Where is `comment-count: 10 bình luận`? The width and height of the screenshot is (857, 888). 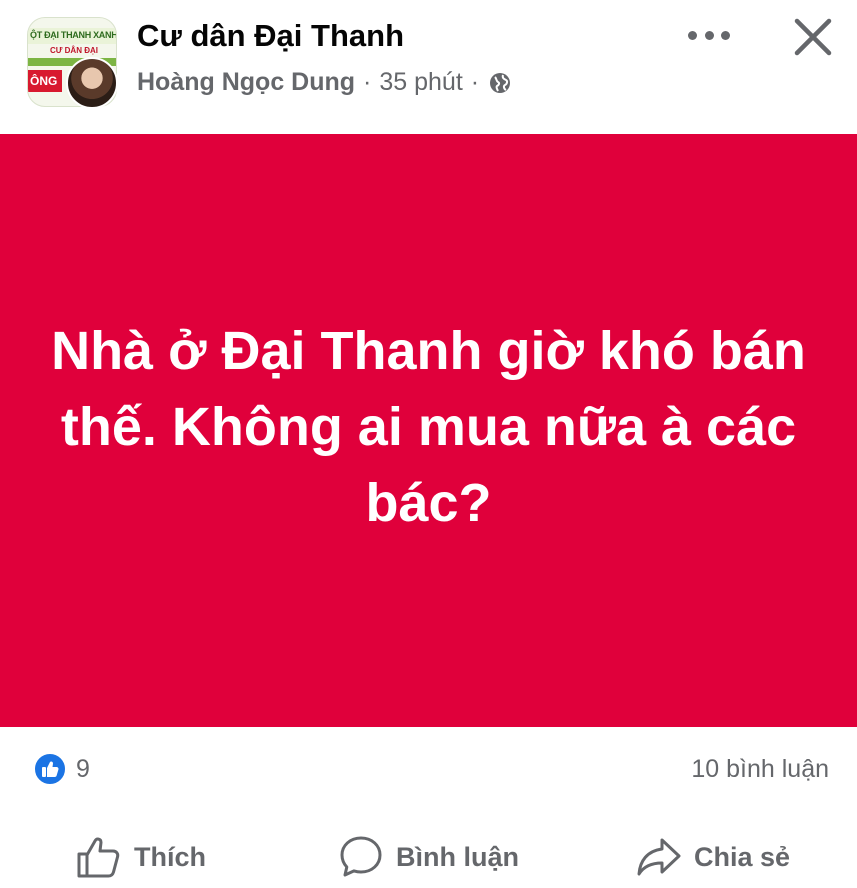
comment-count: 10 bình luận is located at coordinates (760, 769).